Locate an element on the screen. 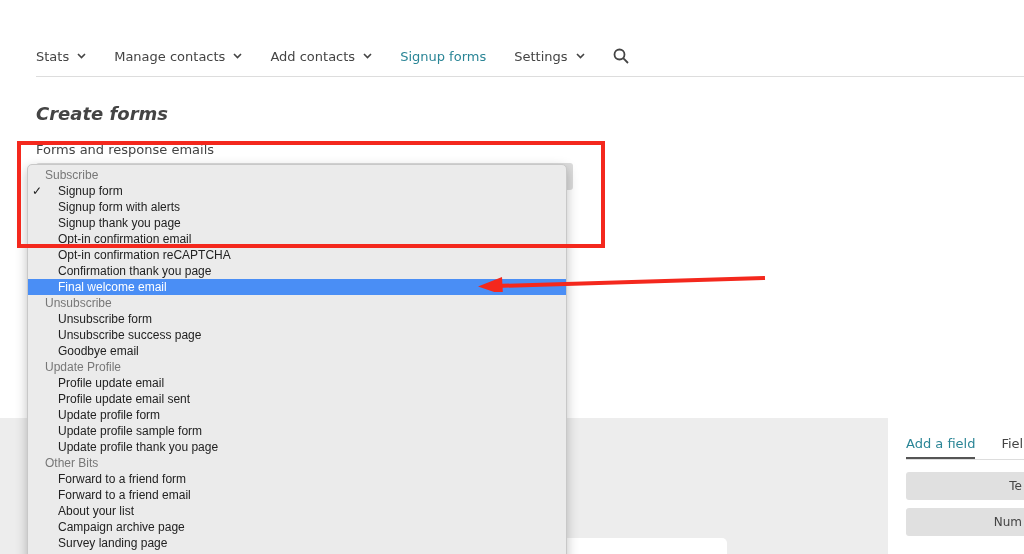 Image resolution: width=1024 pixels, height=554 pixels. menu-option: Opt-in confirmation email is located at coordinates (297, 239).